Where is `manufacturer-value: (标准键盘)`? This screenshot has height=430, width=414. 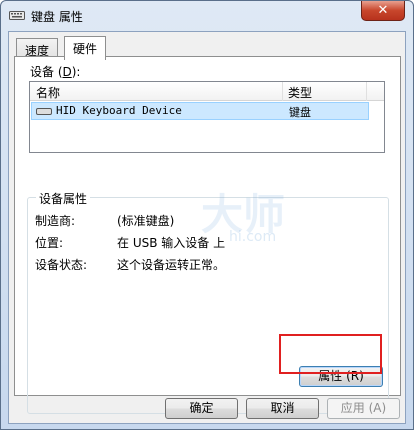 manufacturer-value: (标准键盘) is located at coordinates (146, 221).